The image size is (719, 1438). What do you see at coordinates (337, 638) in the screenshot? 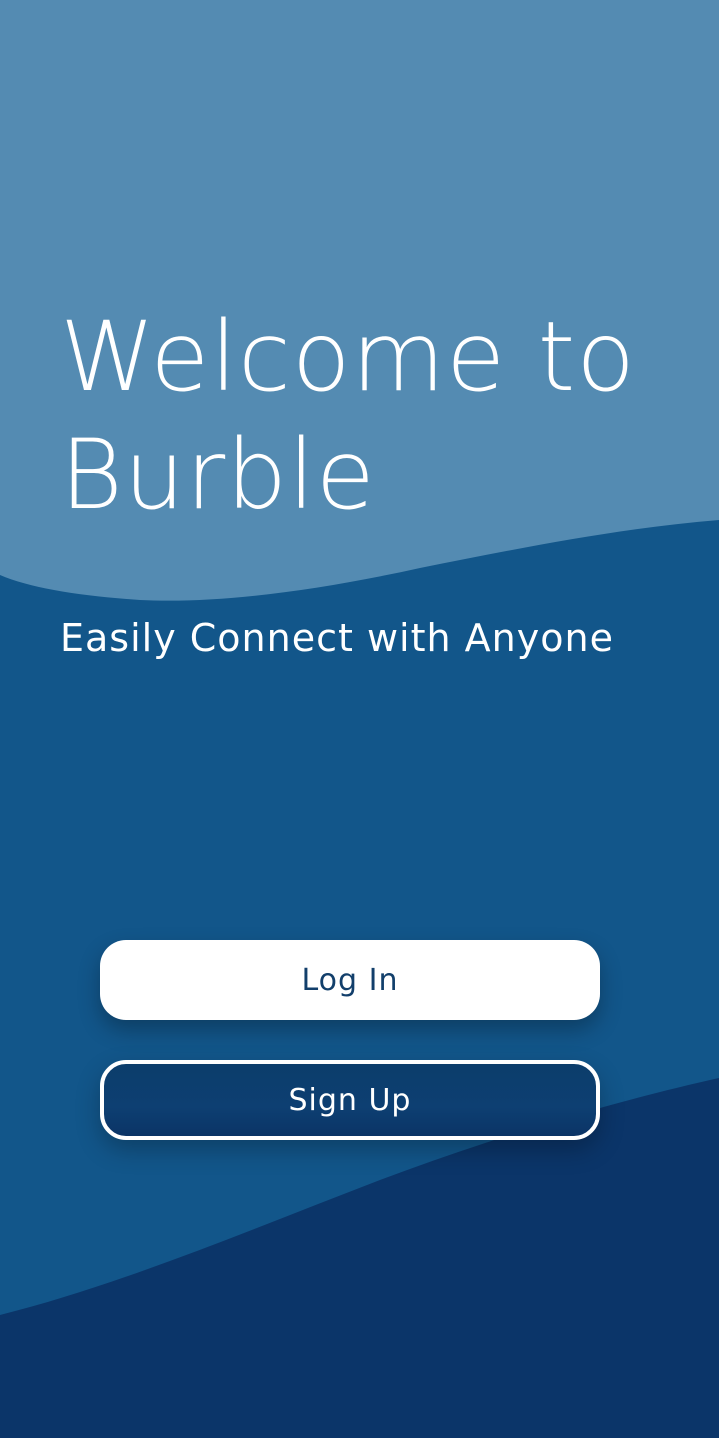
I see `welcome-subtitle: Easily Connect with Anyone` at bounding box center [337, 638].